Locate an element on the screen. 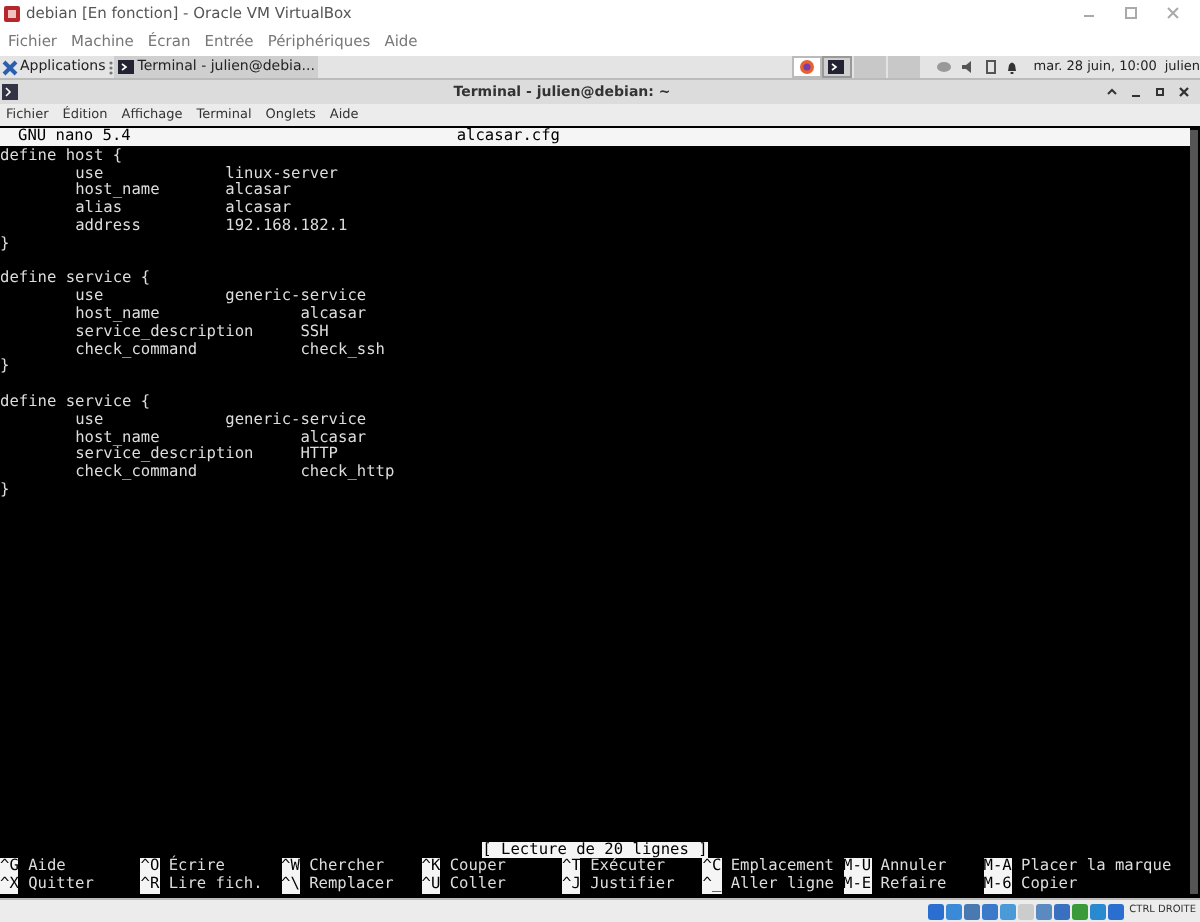  maximize-icon is located at coordinates (1160, 92).